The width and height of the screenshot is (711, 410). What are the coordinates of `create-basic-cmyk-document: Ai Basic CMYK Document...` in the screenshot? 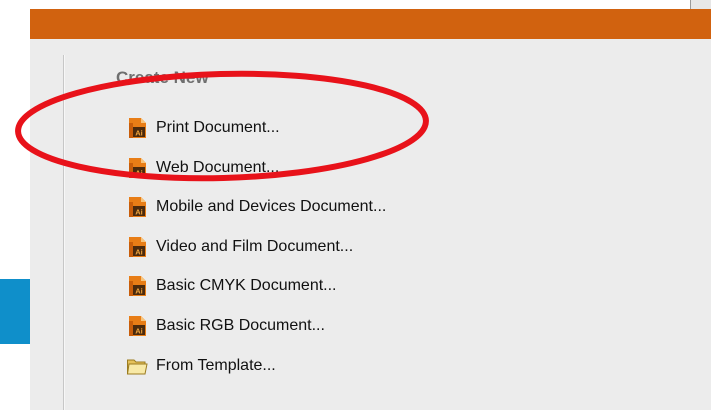 It's located at (256, 286).